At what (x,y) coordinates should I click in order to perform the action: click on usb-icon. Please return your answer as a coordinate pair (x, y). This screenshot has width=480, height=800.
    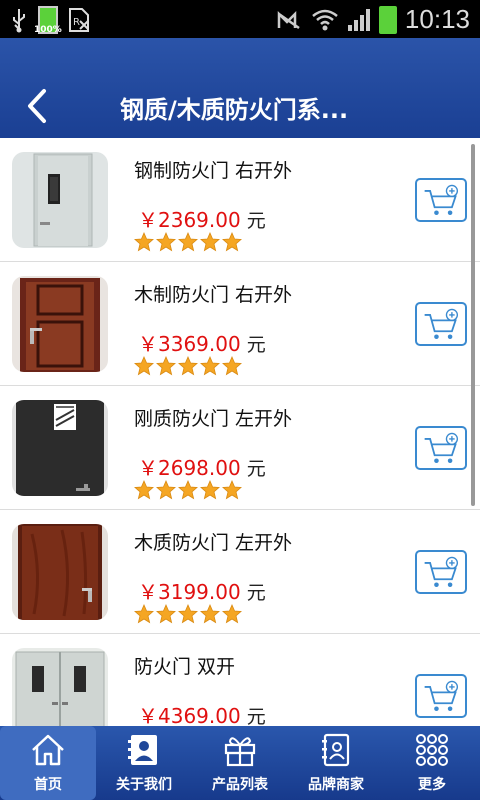
    Looking at the image, I should click on (19, 21).